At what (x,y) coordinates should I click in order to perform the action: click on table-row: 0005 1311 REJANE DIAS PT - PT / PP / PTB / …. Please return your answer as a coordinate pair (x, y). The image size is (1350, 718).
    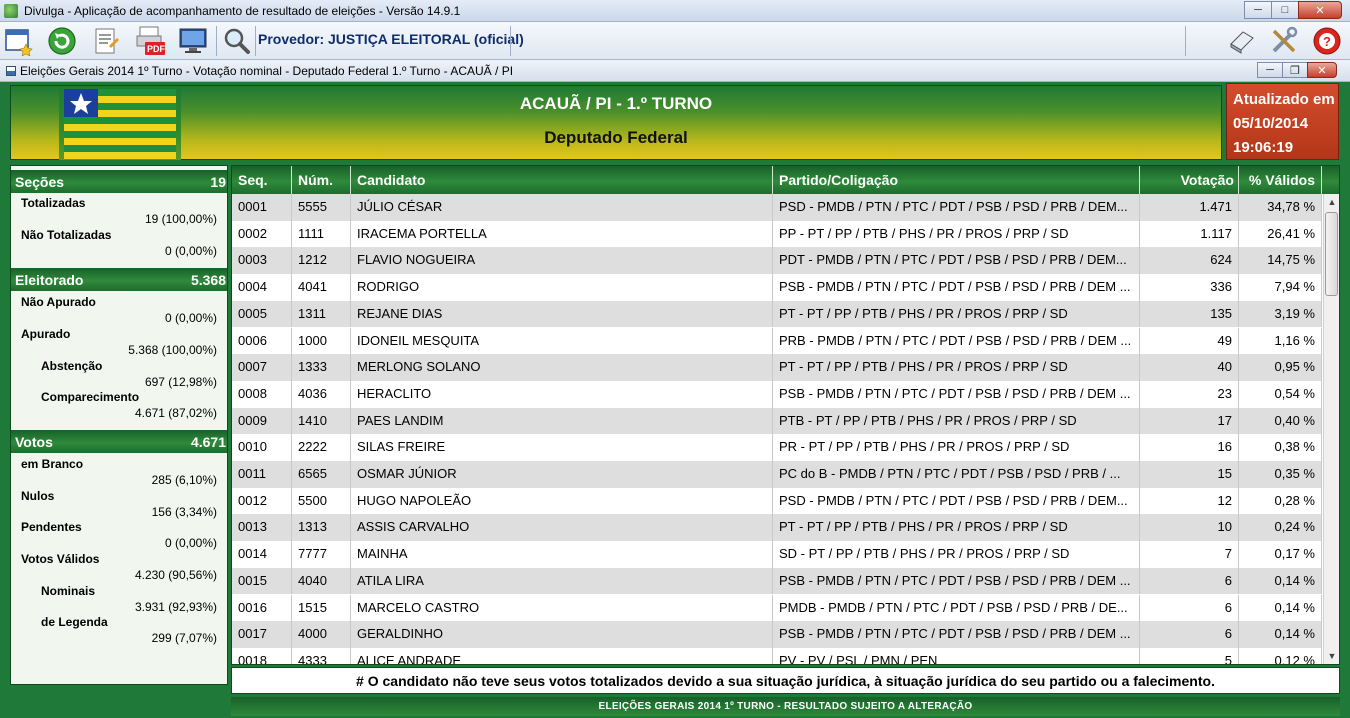
    Looking at the image, I should click on (777, 314).